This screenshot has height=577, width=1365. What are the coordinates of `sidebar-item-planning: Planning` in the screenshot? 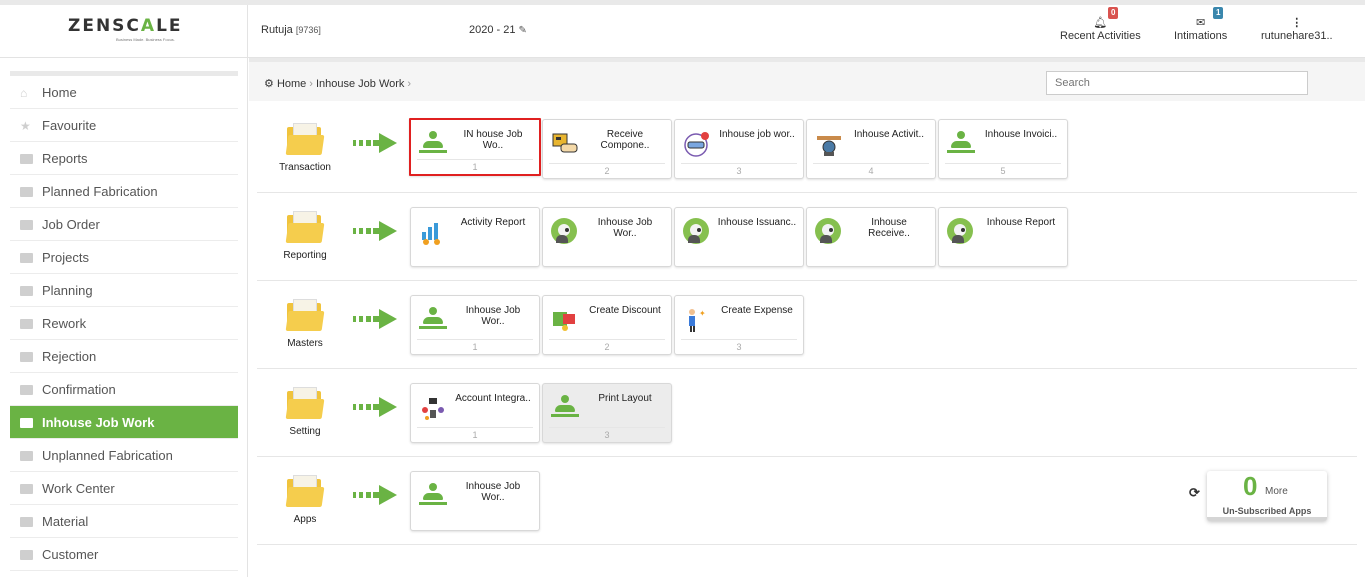 It's located at (124, 290).